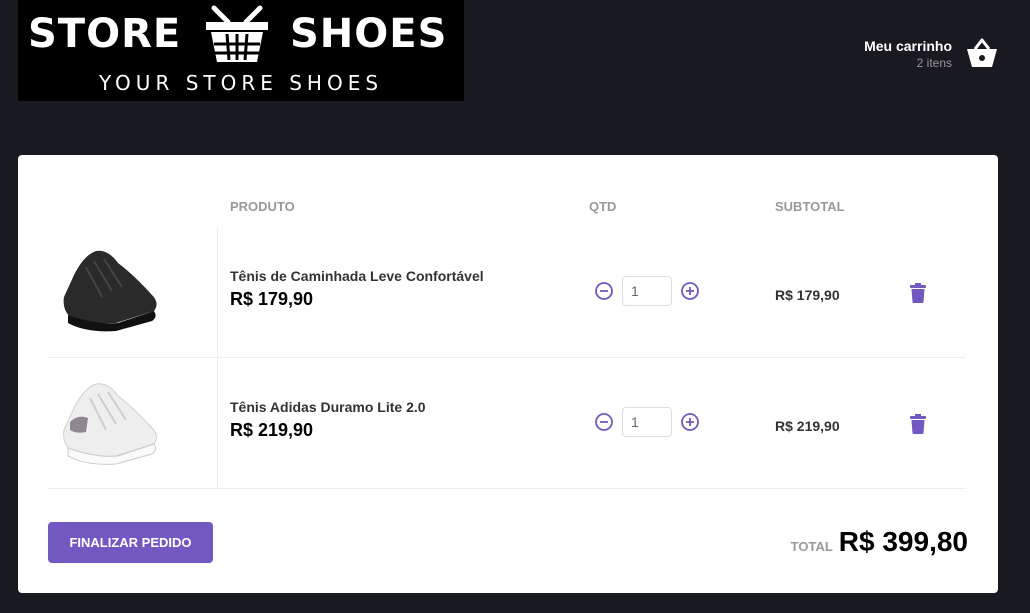 This screenshot has height=613, width=1030. Describe the element at coordinates (982, 52) in the screenshot. I see `basket-icon` at that location.